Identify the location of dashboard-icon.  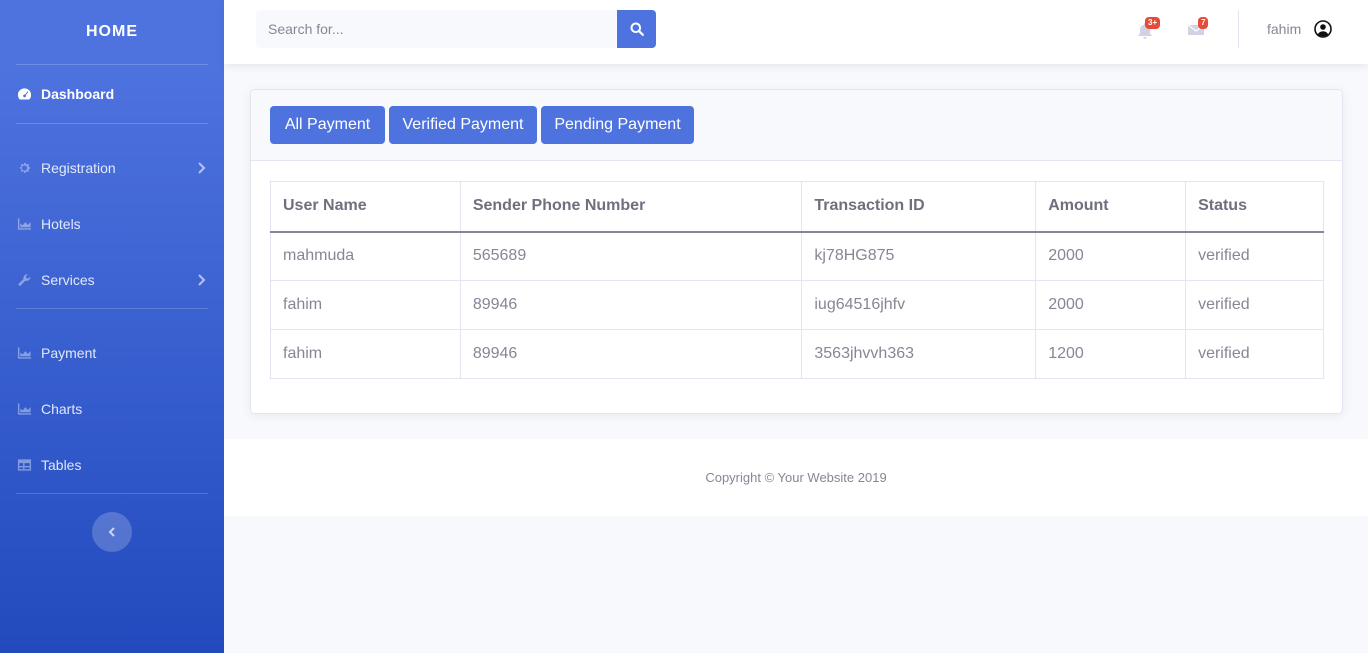
(24, 94).